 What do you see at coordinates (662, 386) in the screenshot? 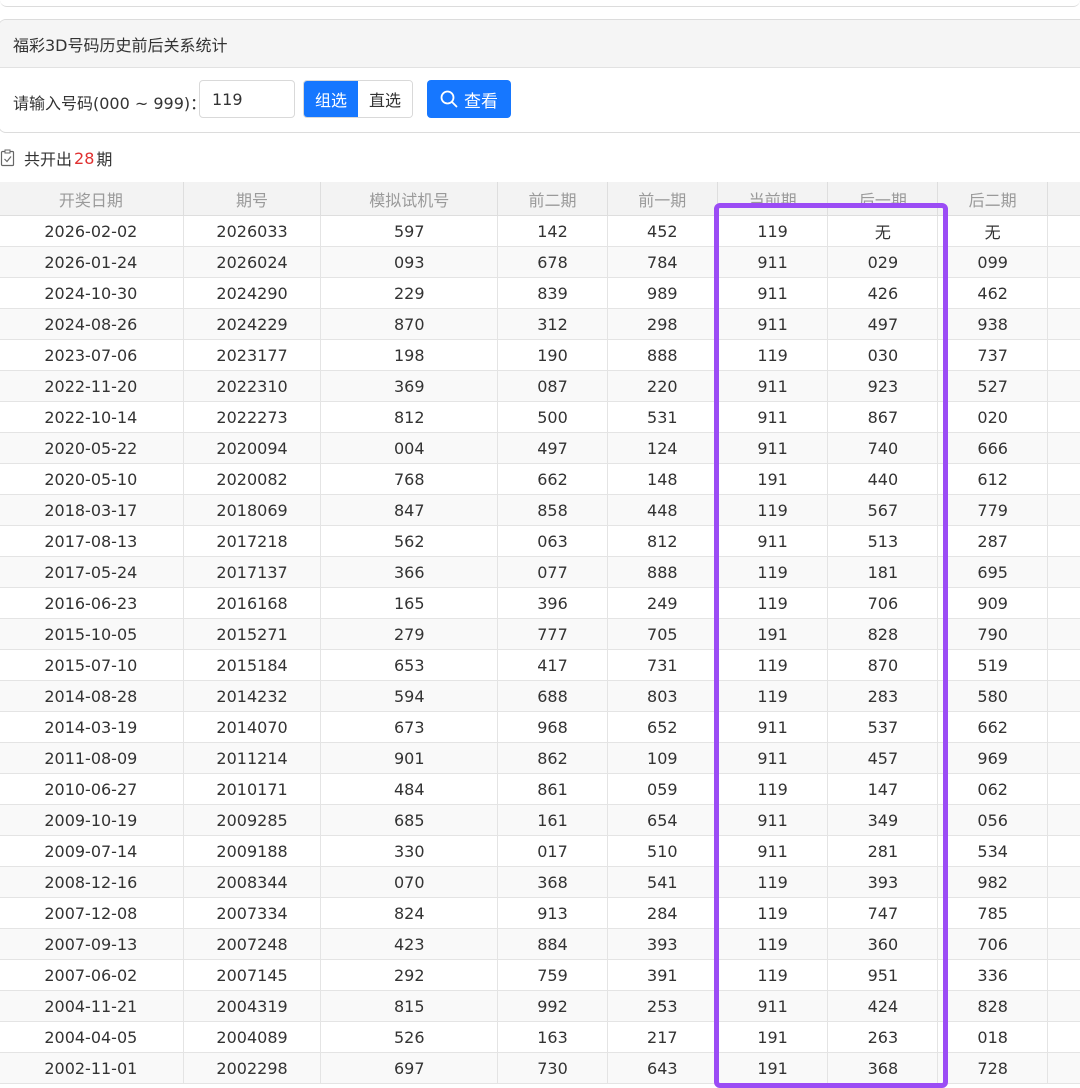
I see `table-cell: 220` at bounding box center [662, 386].